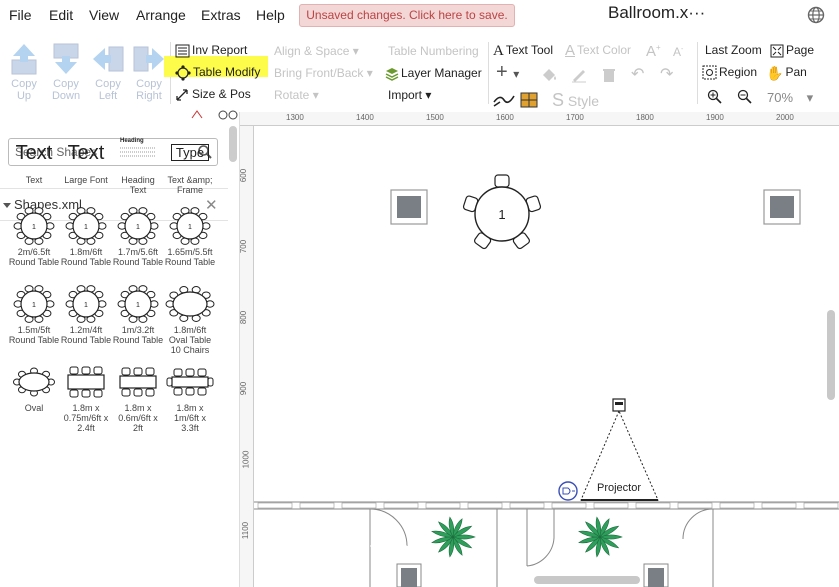  I want to click on last-zoom-button: Last Zoom, so click(733, 50).